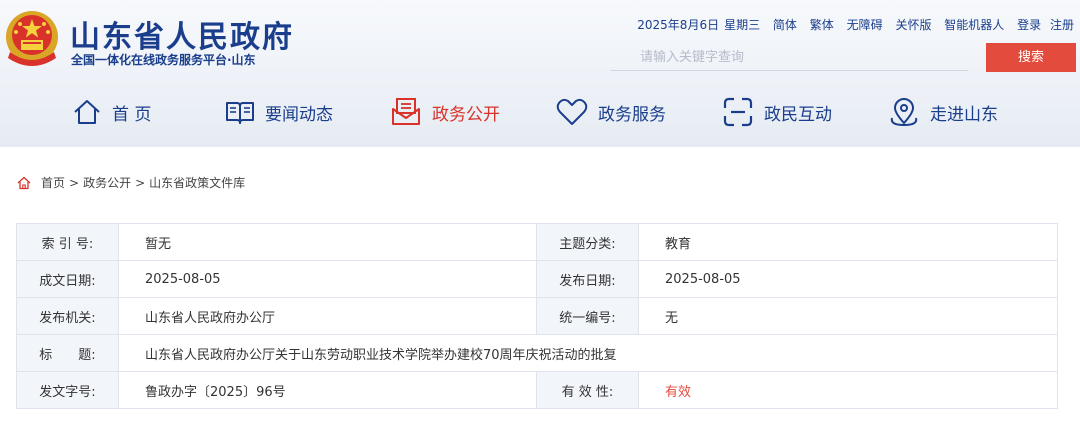 The width and height of the screenshot is (1080, 429). I want to click on document-number-value: 鲁政办字〔2025〕96号, so click(327, 390).